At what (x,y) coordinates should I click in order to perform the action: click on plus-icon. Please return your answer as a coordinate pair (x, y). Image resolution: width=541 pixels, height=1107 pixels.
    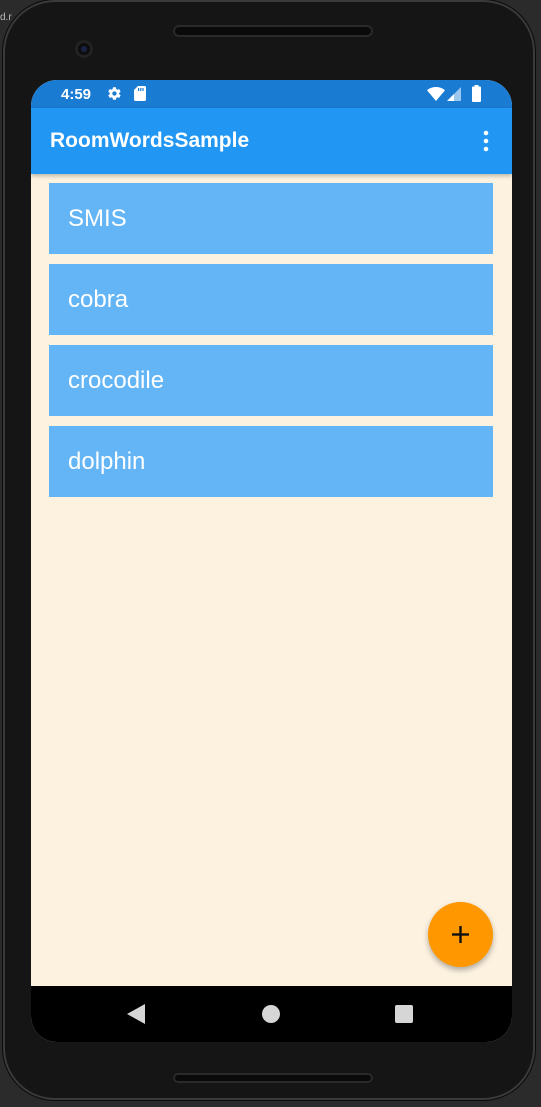
    Looking at the image, I should click on (460, 934).